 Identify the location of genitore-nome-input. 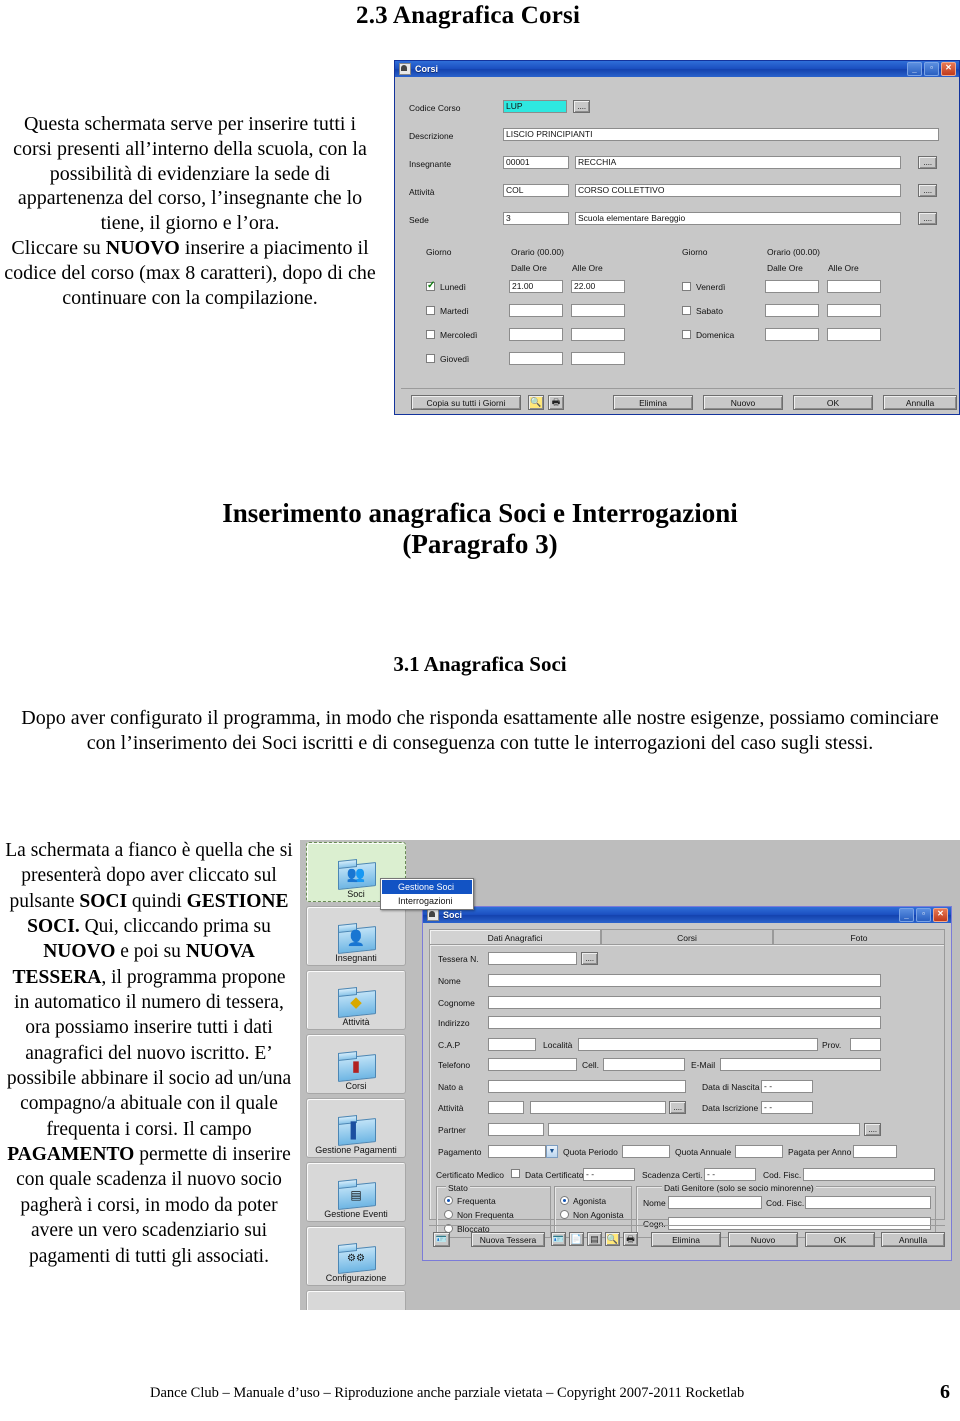
(715, 1202).